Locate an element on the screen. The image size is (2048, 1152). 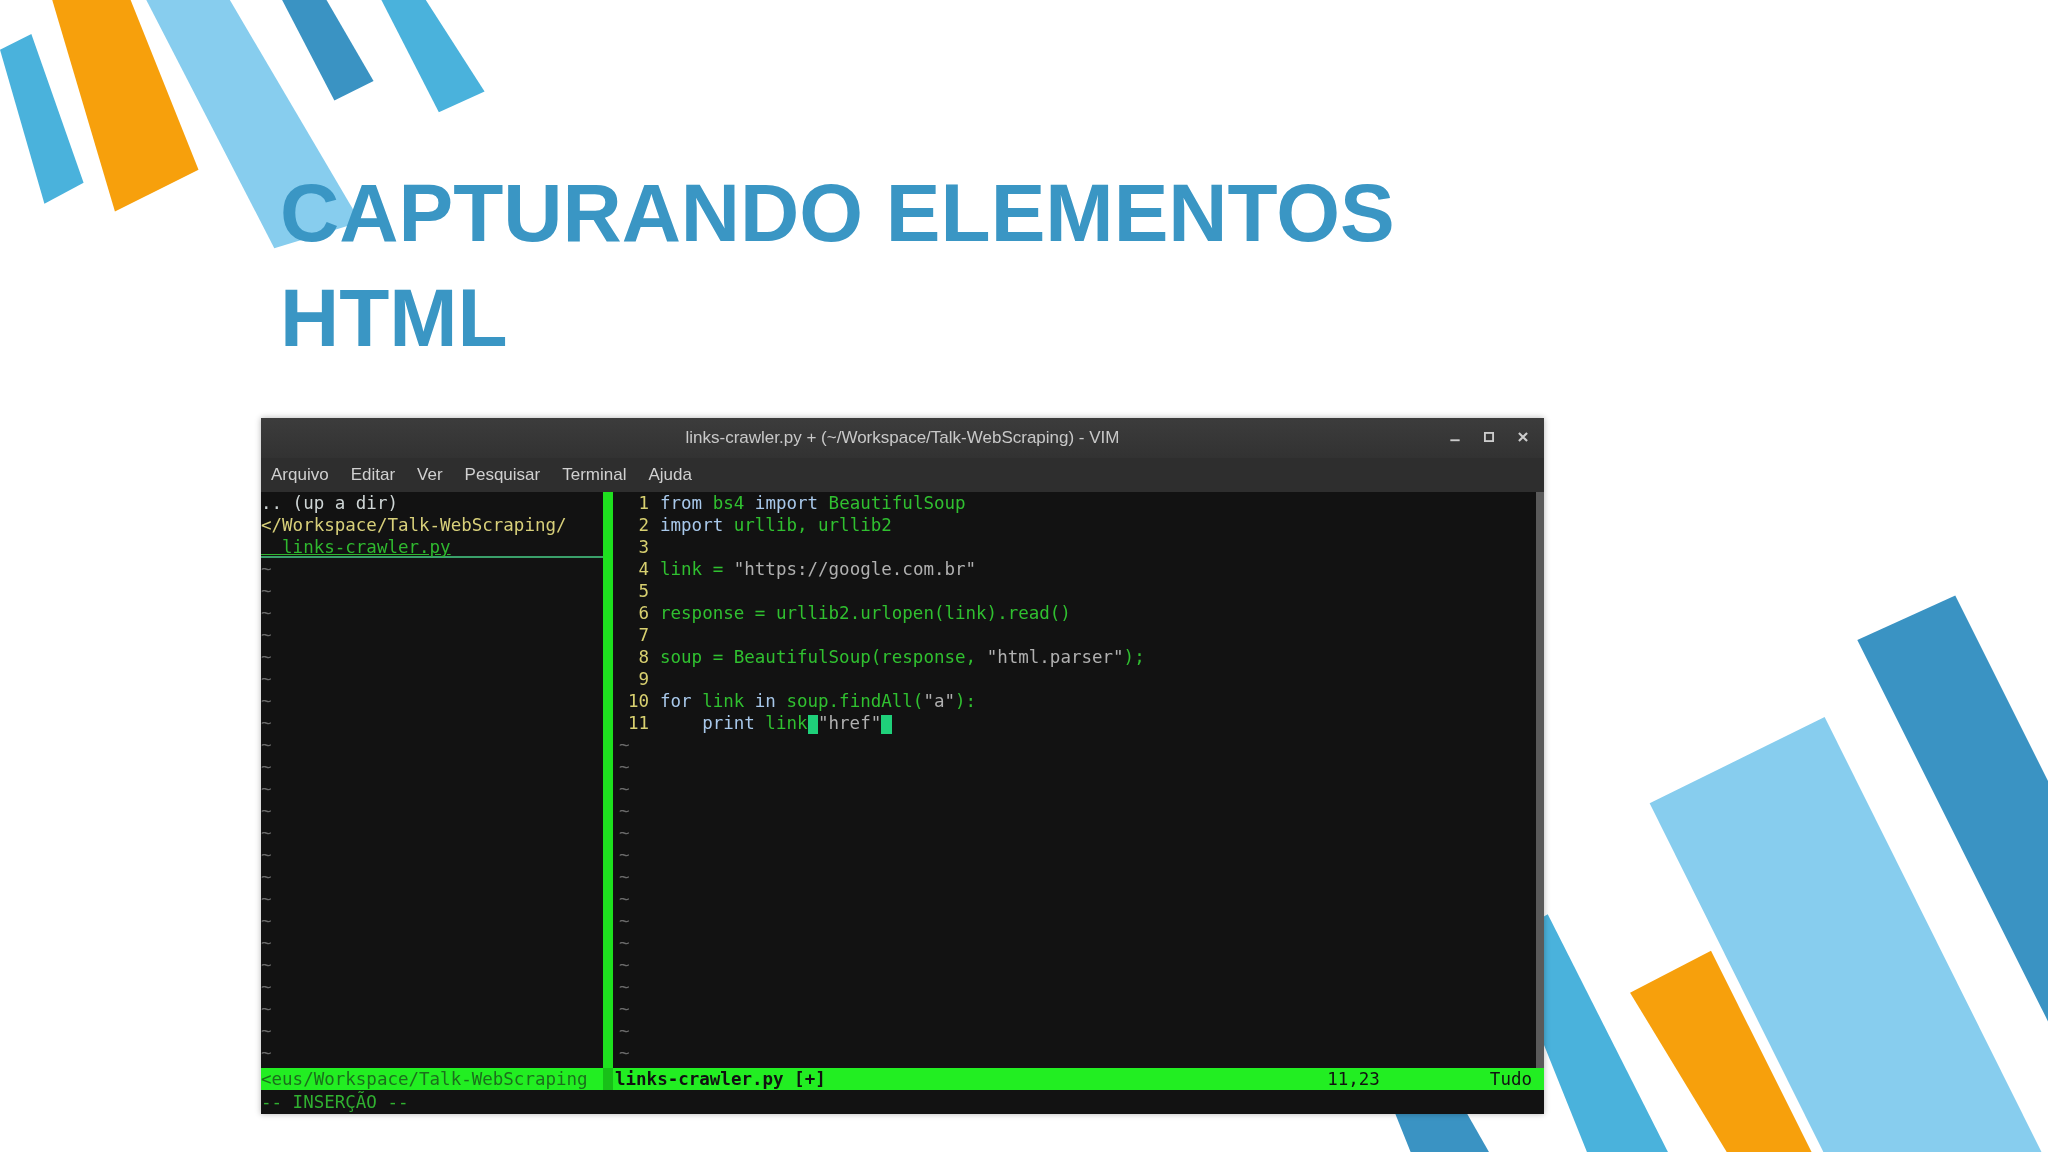
code-line: from bs4 import BeautifulSoup is located at coordinates (813, 503).